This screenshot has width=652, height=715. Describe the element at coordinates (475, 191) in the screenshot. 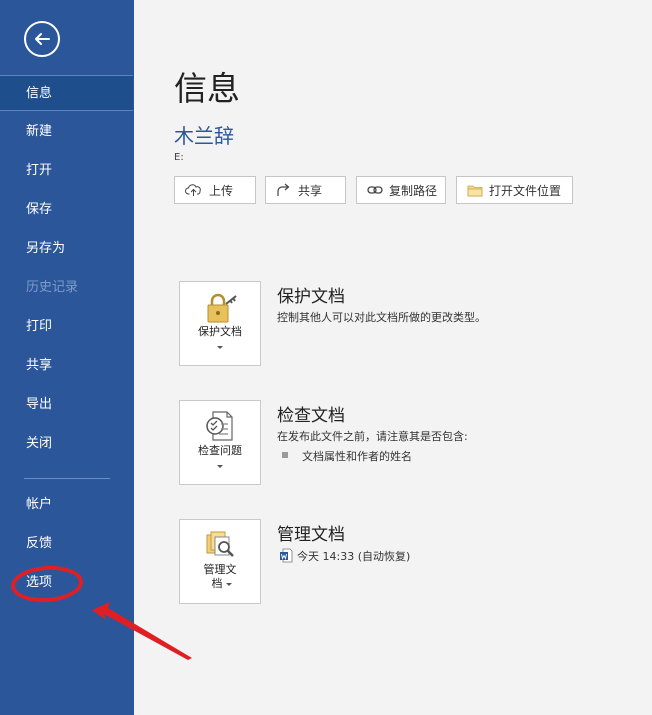

I see `folder-icon` at that location.